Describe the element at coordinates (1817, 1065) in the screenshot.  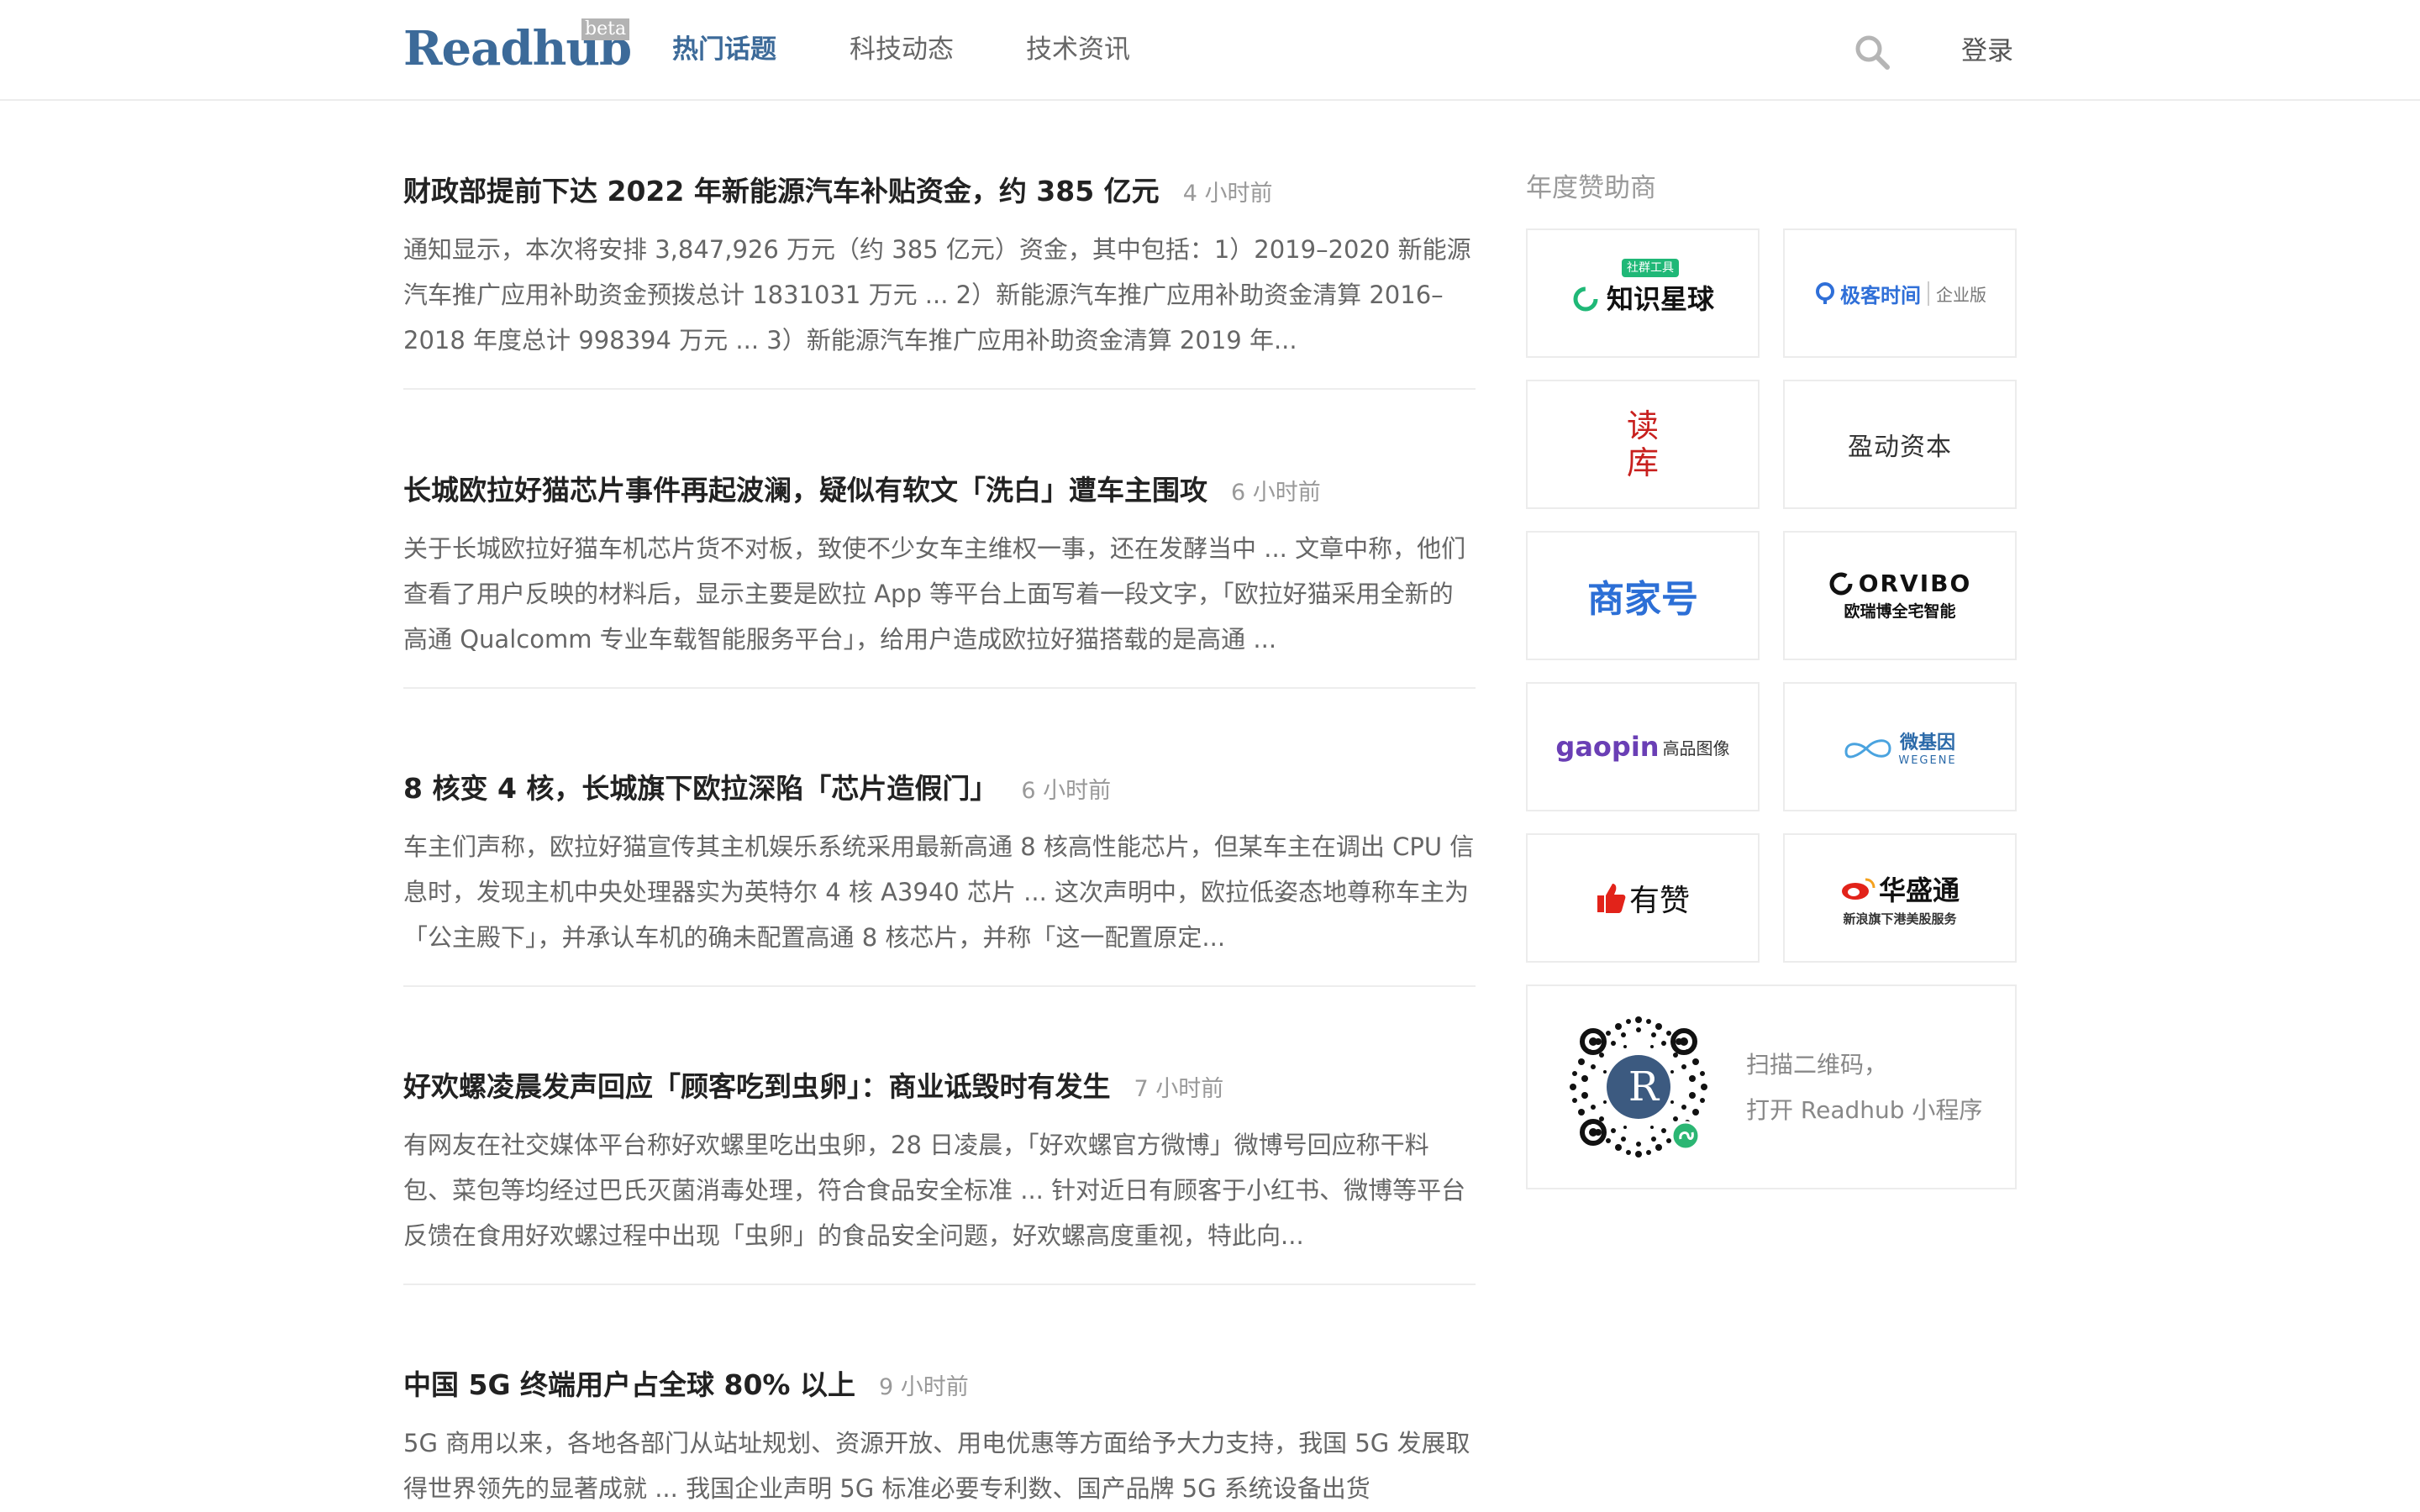
I see `qr-caption-line1: 扫描二维码，` at that location.